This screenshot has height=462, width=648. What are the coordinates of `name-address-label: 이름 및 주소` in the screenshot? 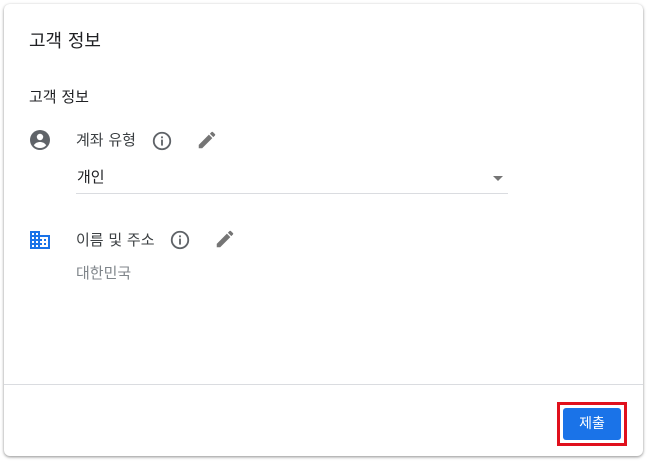 It's located at (115, 240).